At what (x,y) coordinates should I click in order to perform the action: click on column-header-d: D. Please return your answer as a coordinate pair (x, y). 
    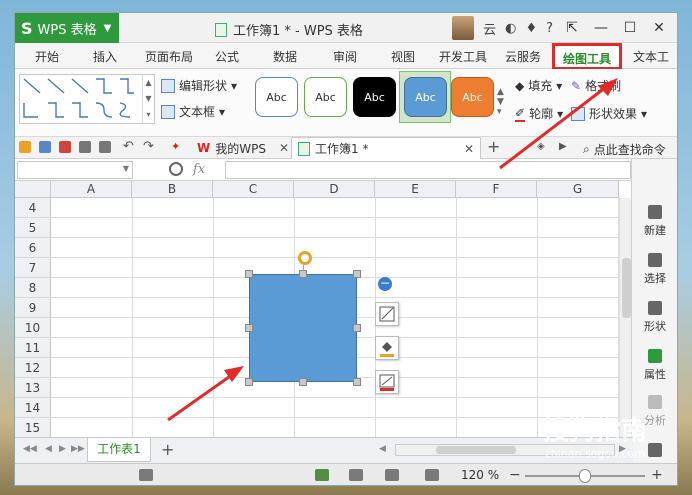
    Looking at the image, I should click on (334, 189).